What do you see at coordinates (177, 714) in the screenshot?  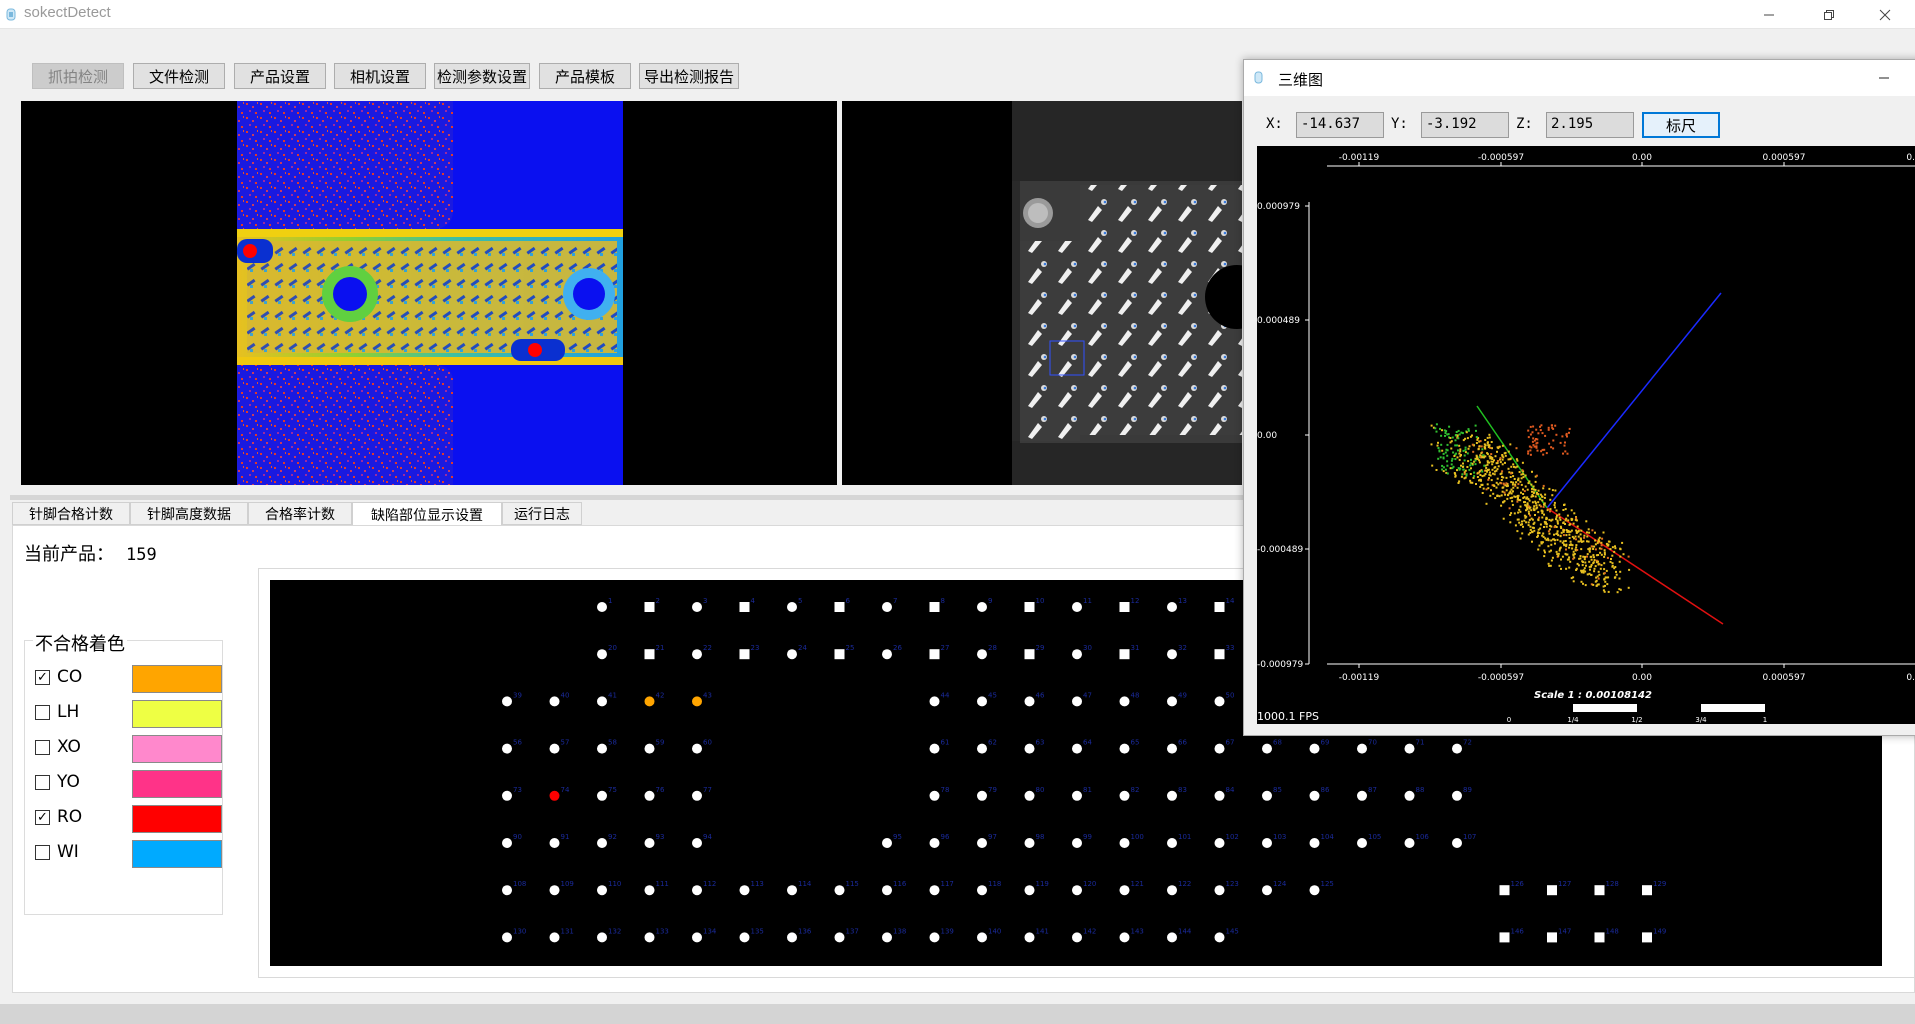 I see `lh-color-swatch` at bounding box center [177, 714].